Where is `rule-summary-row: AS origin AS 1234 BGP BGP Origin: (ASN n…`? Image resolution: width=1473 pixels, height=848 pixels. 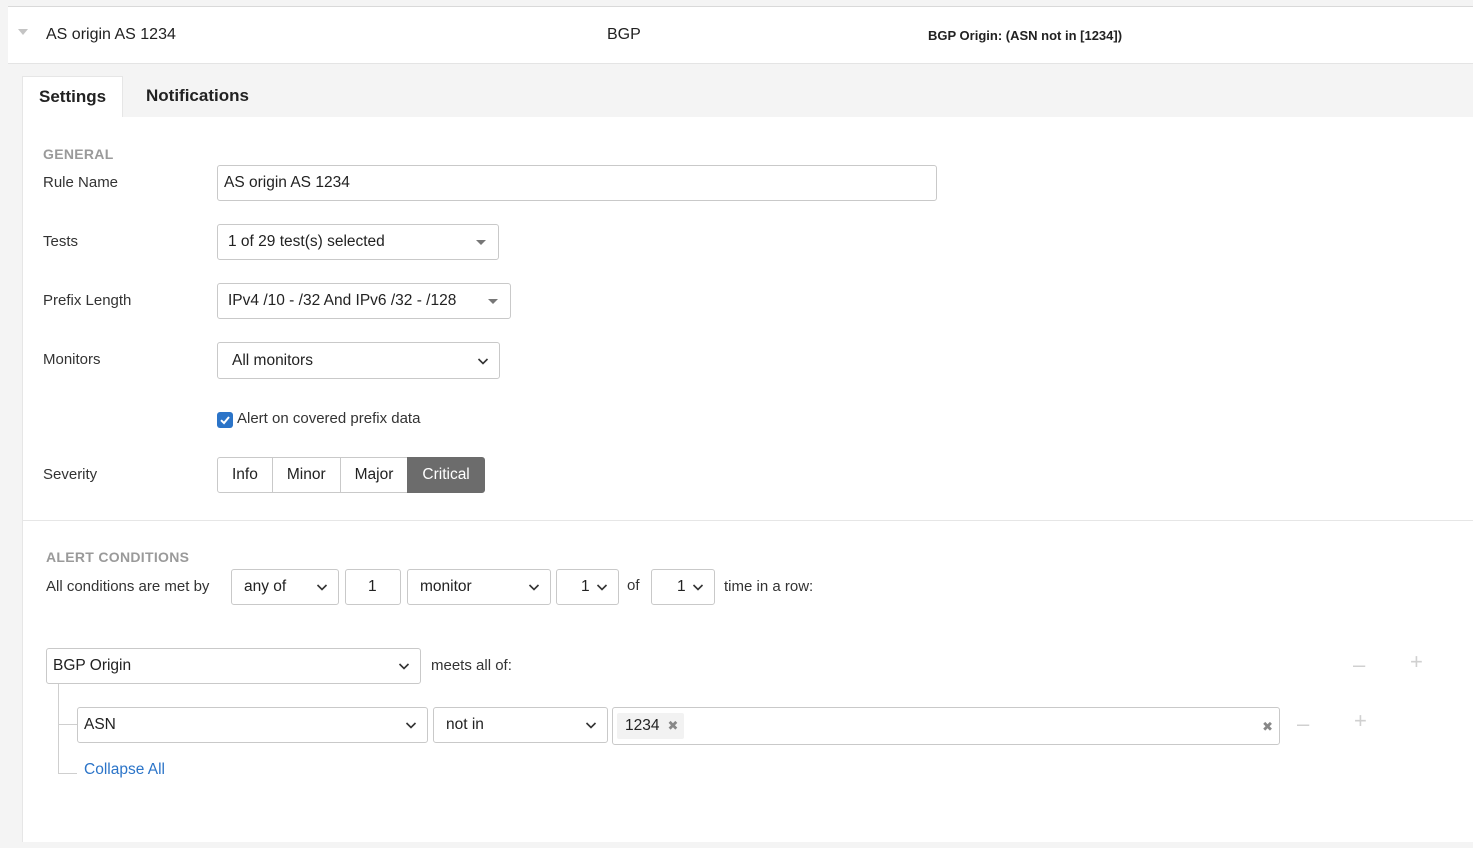
rule-summary-row: AS origin AS 1234 BGP BGP Origin: (ASN n… is located at coordinates (740, 35).